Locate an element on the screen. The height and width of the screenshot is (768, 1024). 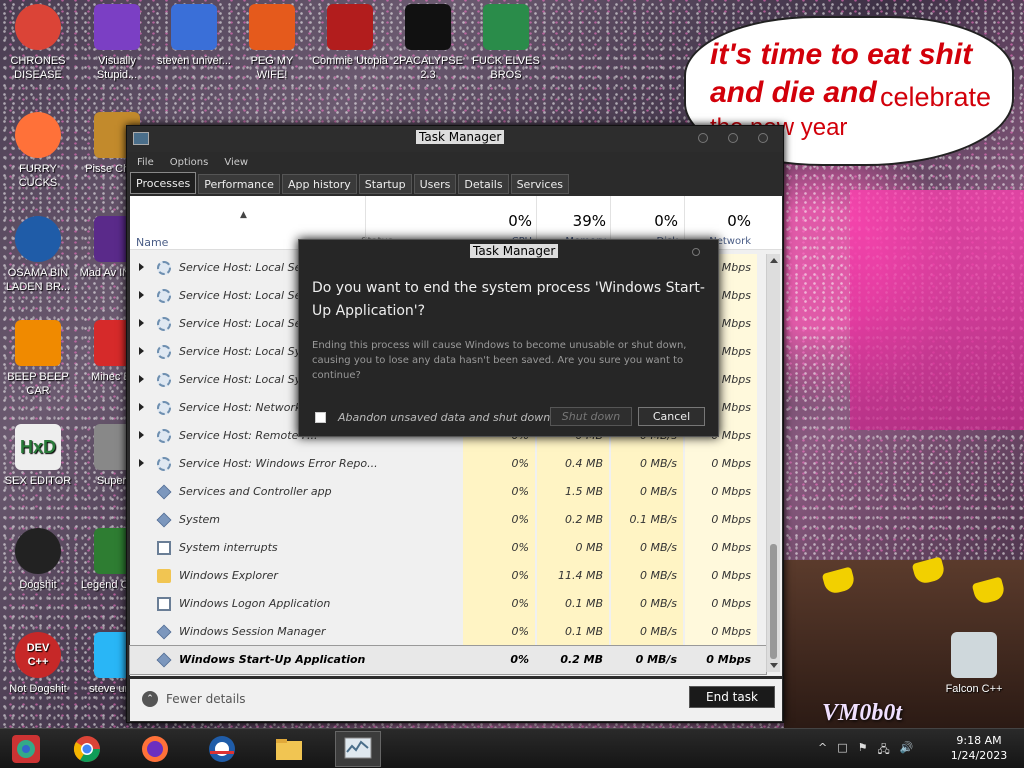
close-icon is located at coordinates (763, 138).